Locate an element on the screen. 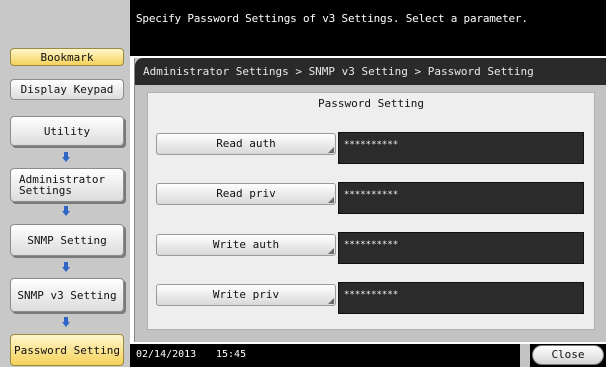  administrator-settings-button: Administrator Settings is located at coordinates (67, 185).